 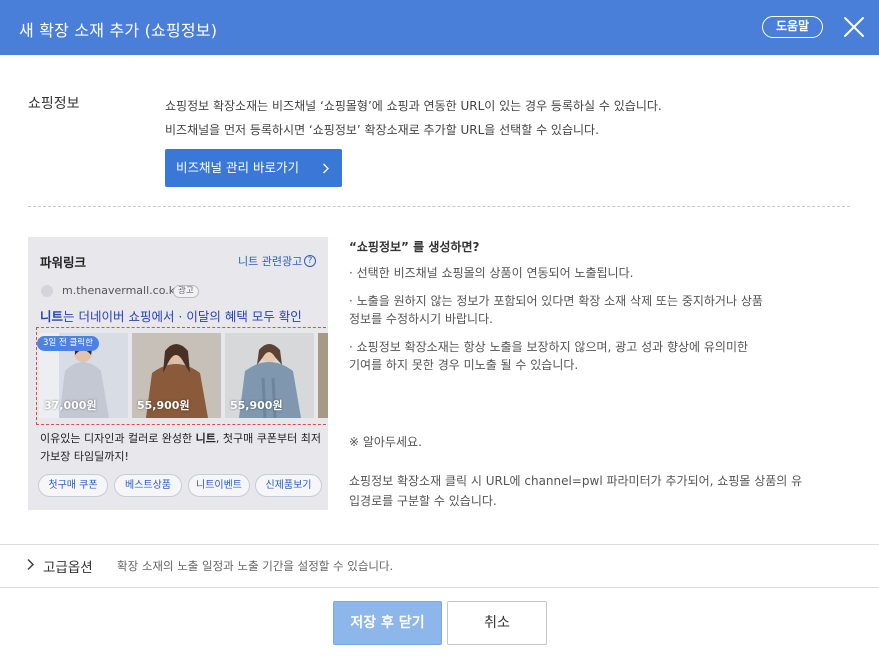 I want to click on preview-headline: 니트는 더네이버 쇼핑에서 · 이달의 혜택 모두 확인, so click(x=171, y=315).